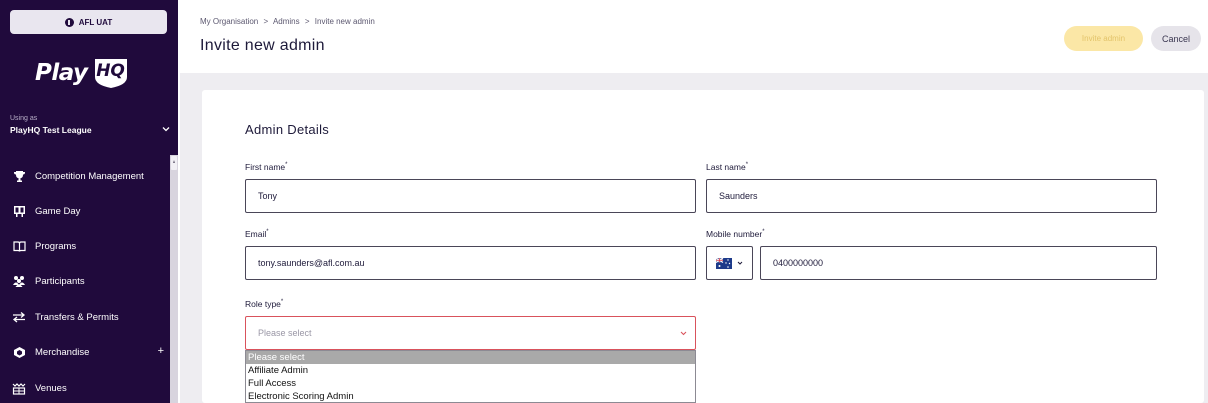 The height and width of the screenshot is (403, 1208). Describe the element at coordinates (266, 167) in the screenshot. I see `first-name-label: First name*` at that location.